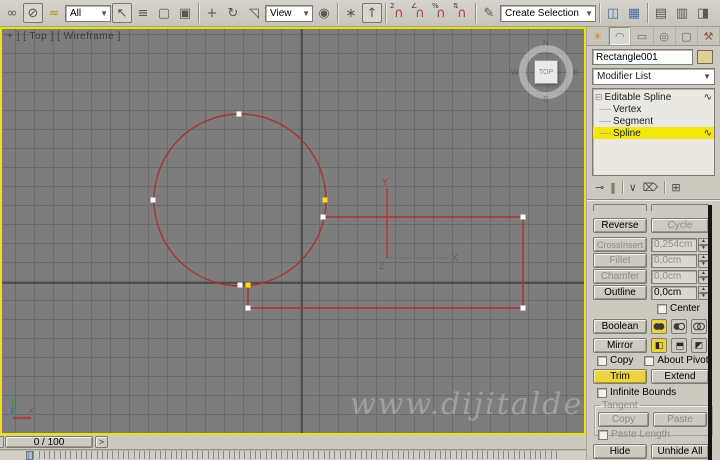 This screenshot has width=720, height=460. Describe the element at coordinates (212, 13) in the screenshot. I see `select-and-move-icon: +` at that location.